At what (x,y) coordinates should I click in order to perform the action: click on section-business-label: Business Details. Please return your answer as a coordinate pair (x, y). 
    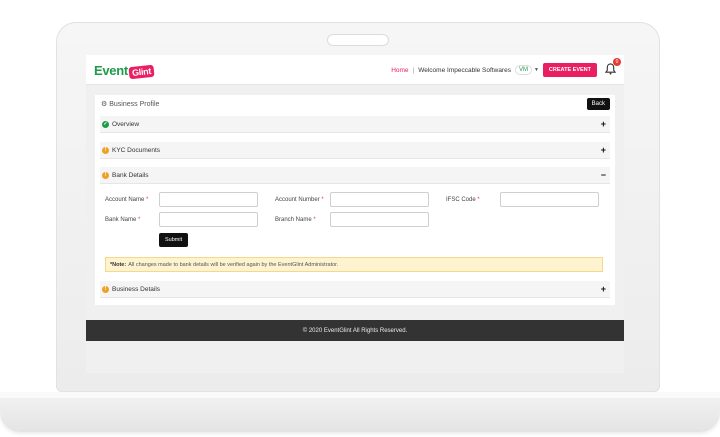
    Looking at the image, I should click on (136, 289).